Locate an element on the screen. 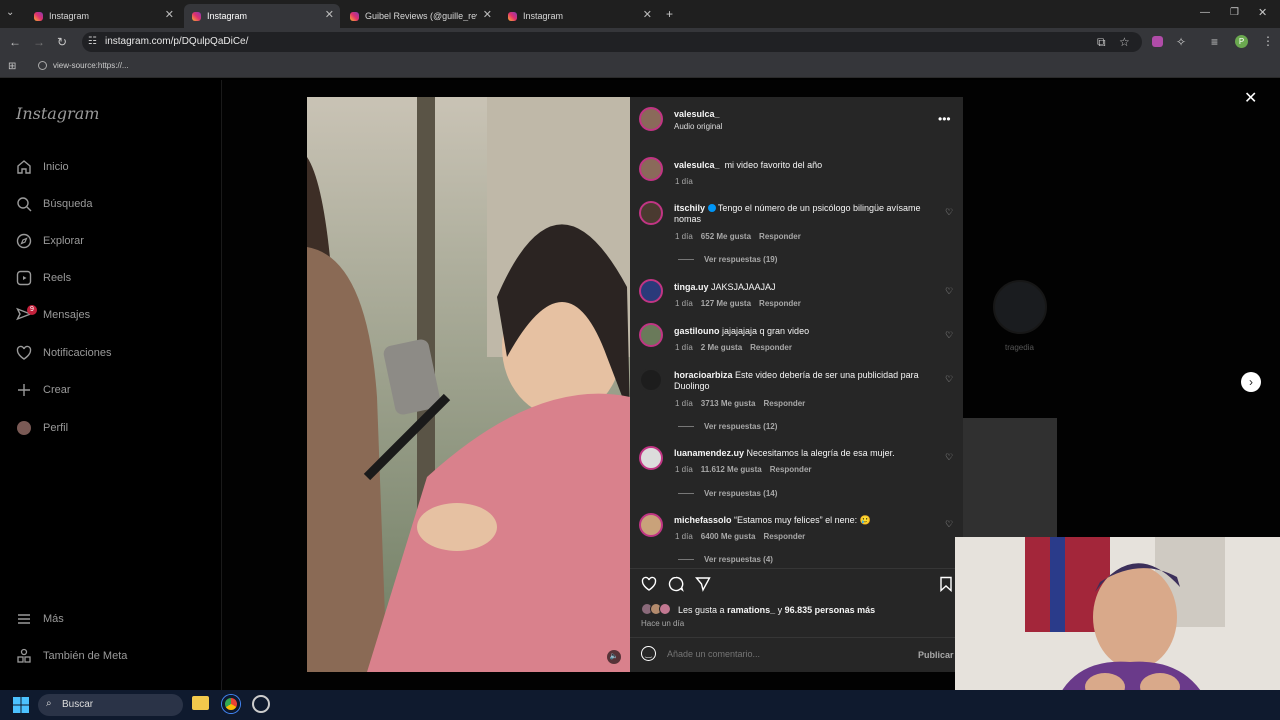  publish-button: Publicar is located at coordinates (936, 655).